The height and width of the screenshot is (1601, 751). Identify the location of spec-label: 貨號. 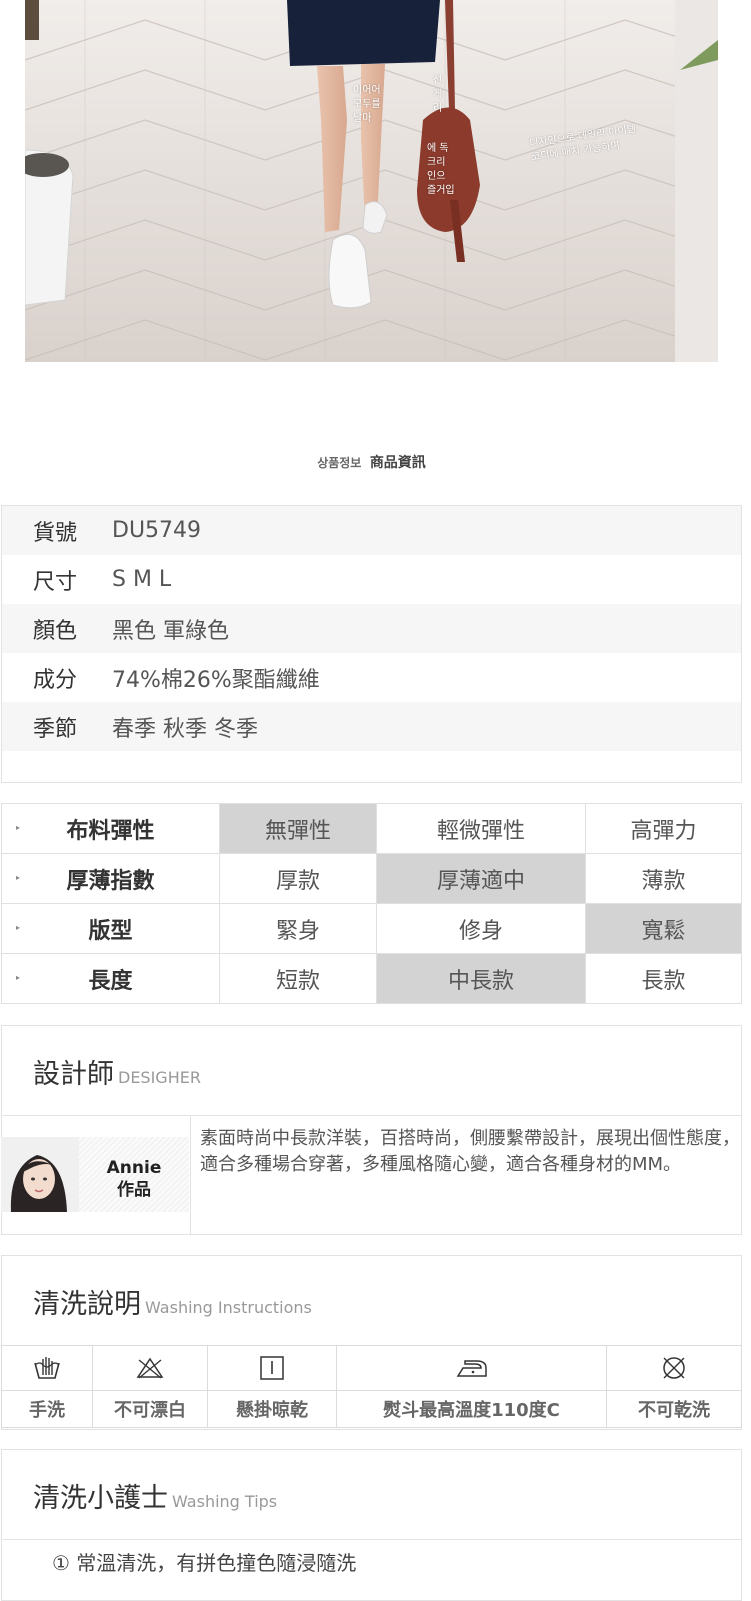
(55, 533).